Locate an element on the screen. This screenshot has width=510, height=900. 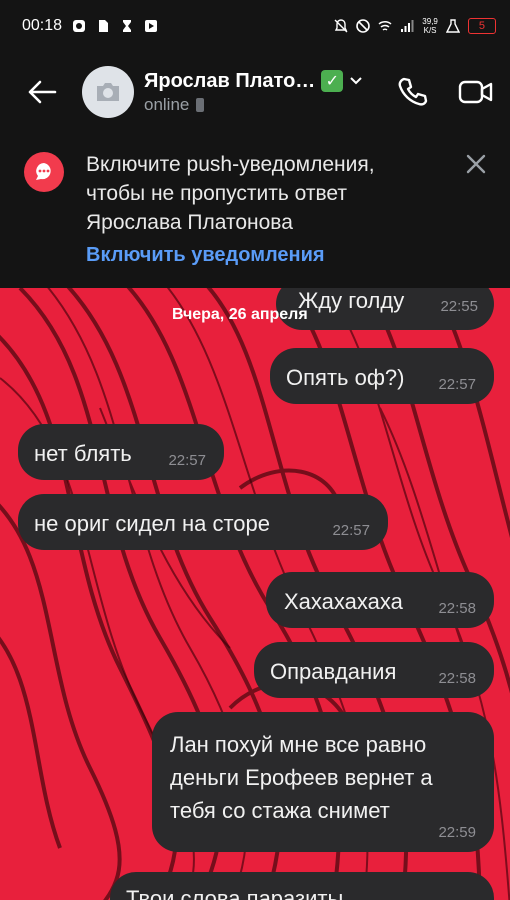
message-text-line: тебя со стажа снимет is located at coordinates (280, 810).